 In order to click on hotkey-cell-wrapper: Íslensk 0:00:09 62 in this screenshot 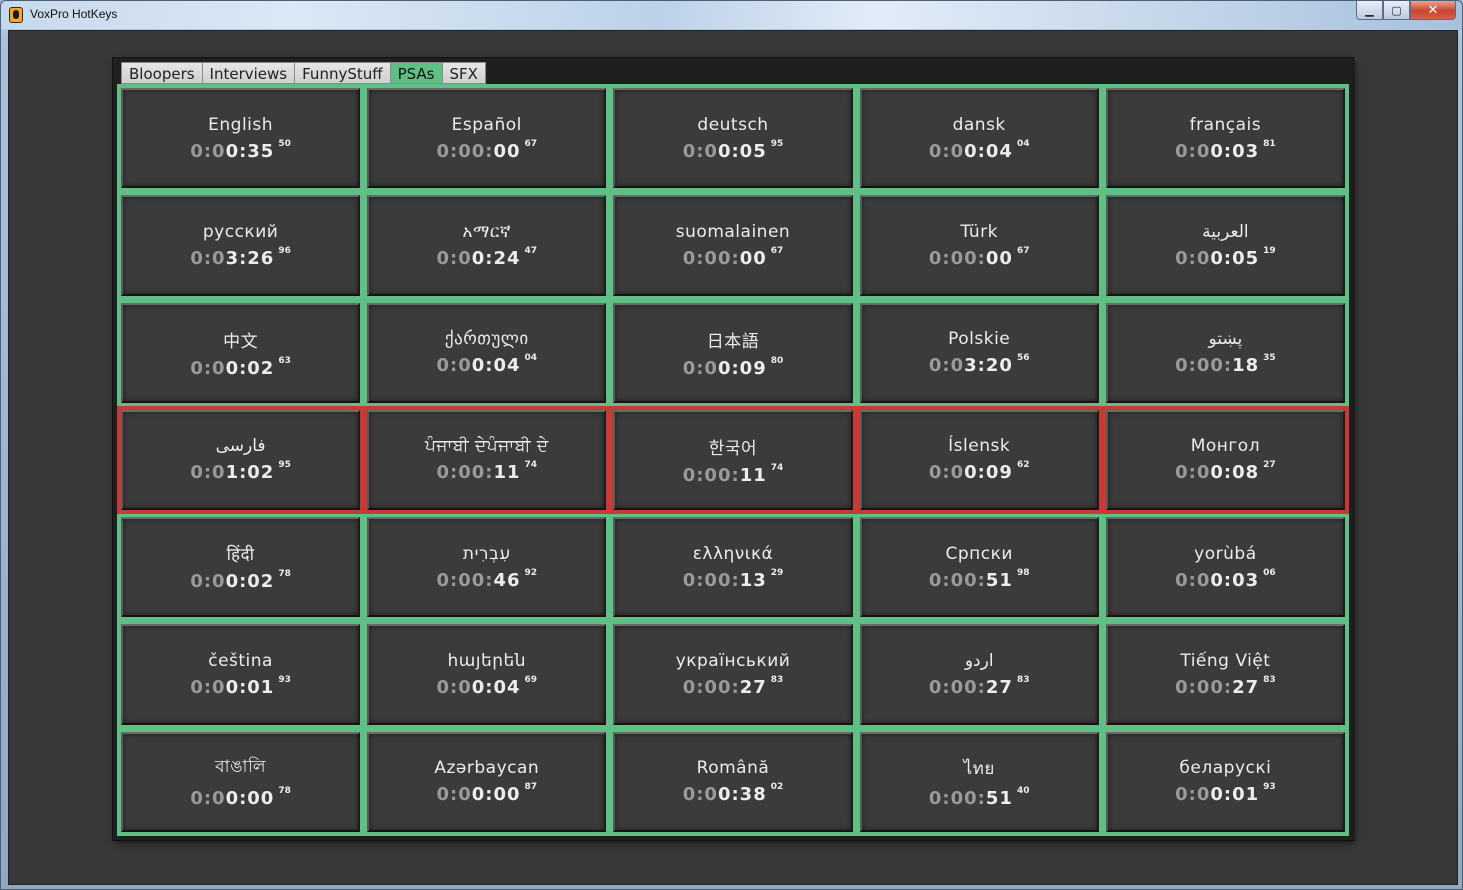, I will do `click(979, 460)`.